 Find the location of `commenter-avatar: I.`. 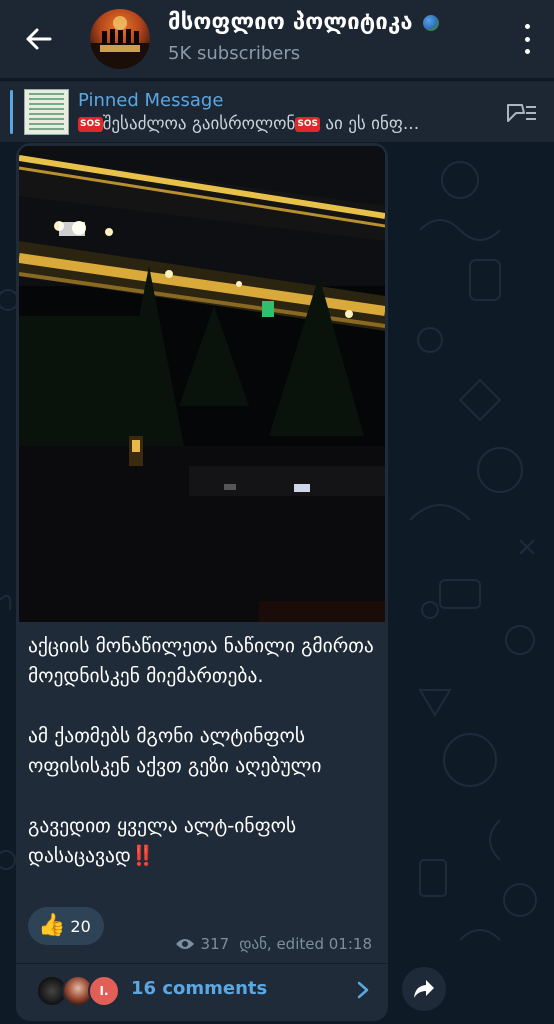

commenter-avatar: I. is located at coordinates (104, 991).